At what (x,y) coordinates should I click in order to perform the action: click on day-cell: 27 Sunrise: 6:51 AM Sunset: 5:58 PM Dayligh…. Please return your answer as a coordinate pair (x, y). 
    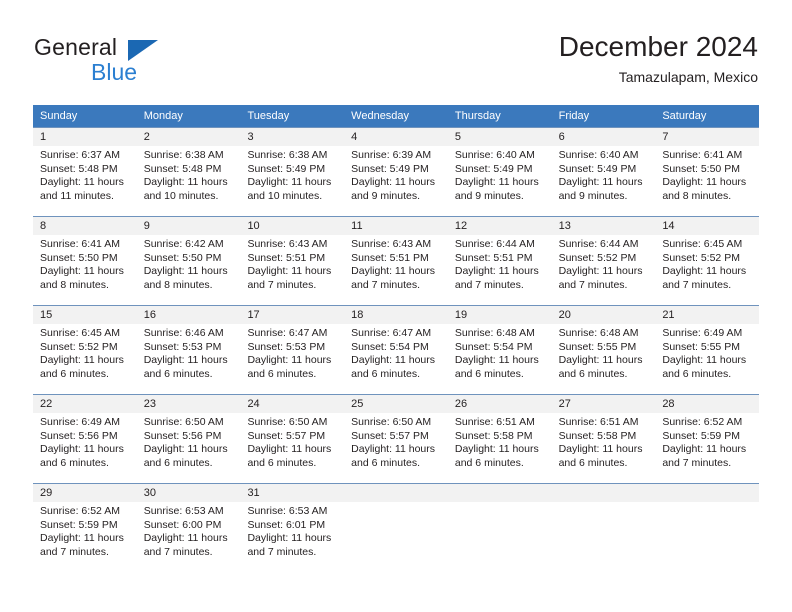
    Looking at the image, I should click on (603, 439).